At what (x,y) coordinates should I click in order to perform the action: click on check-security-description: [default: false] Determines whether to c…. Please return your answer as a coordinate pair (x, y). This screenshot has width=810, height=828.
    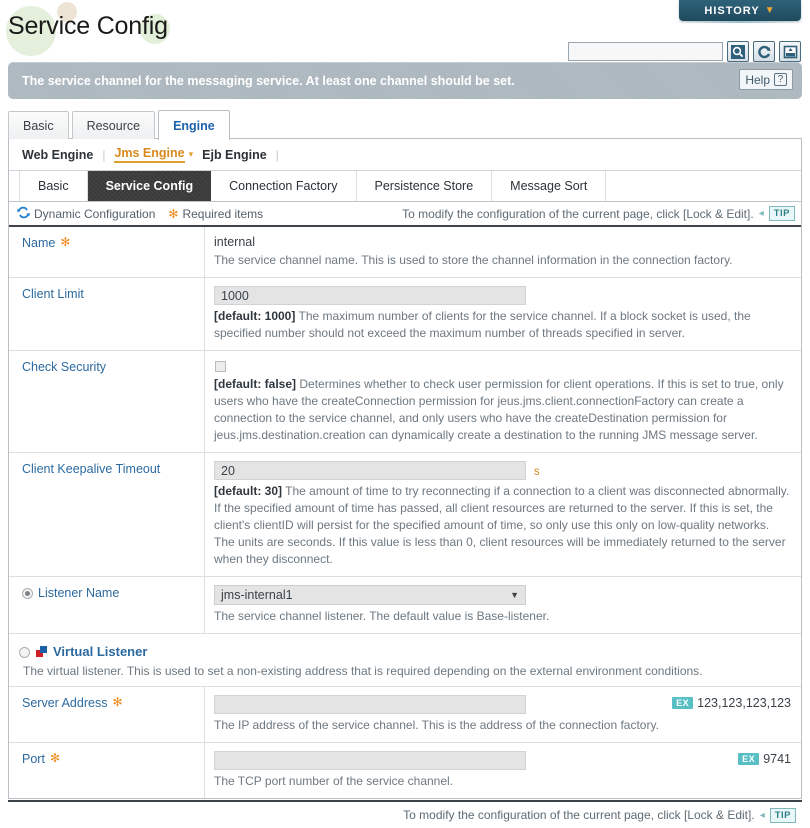
    Looking at the image, I should click on (502, 410).